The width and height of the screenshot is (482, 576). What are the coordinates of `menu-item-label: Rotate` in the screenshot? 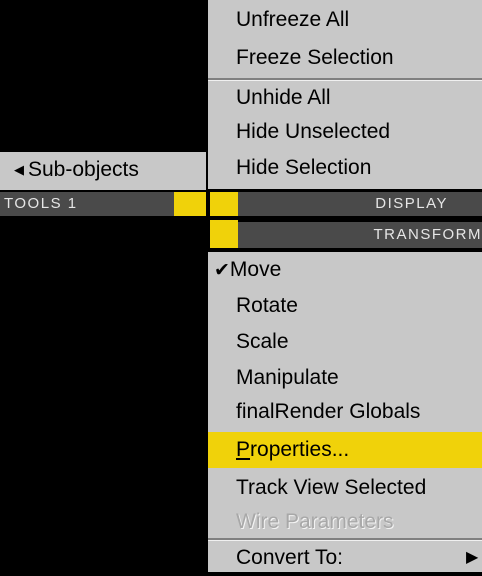 It's located at (267, 305).